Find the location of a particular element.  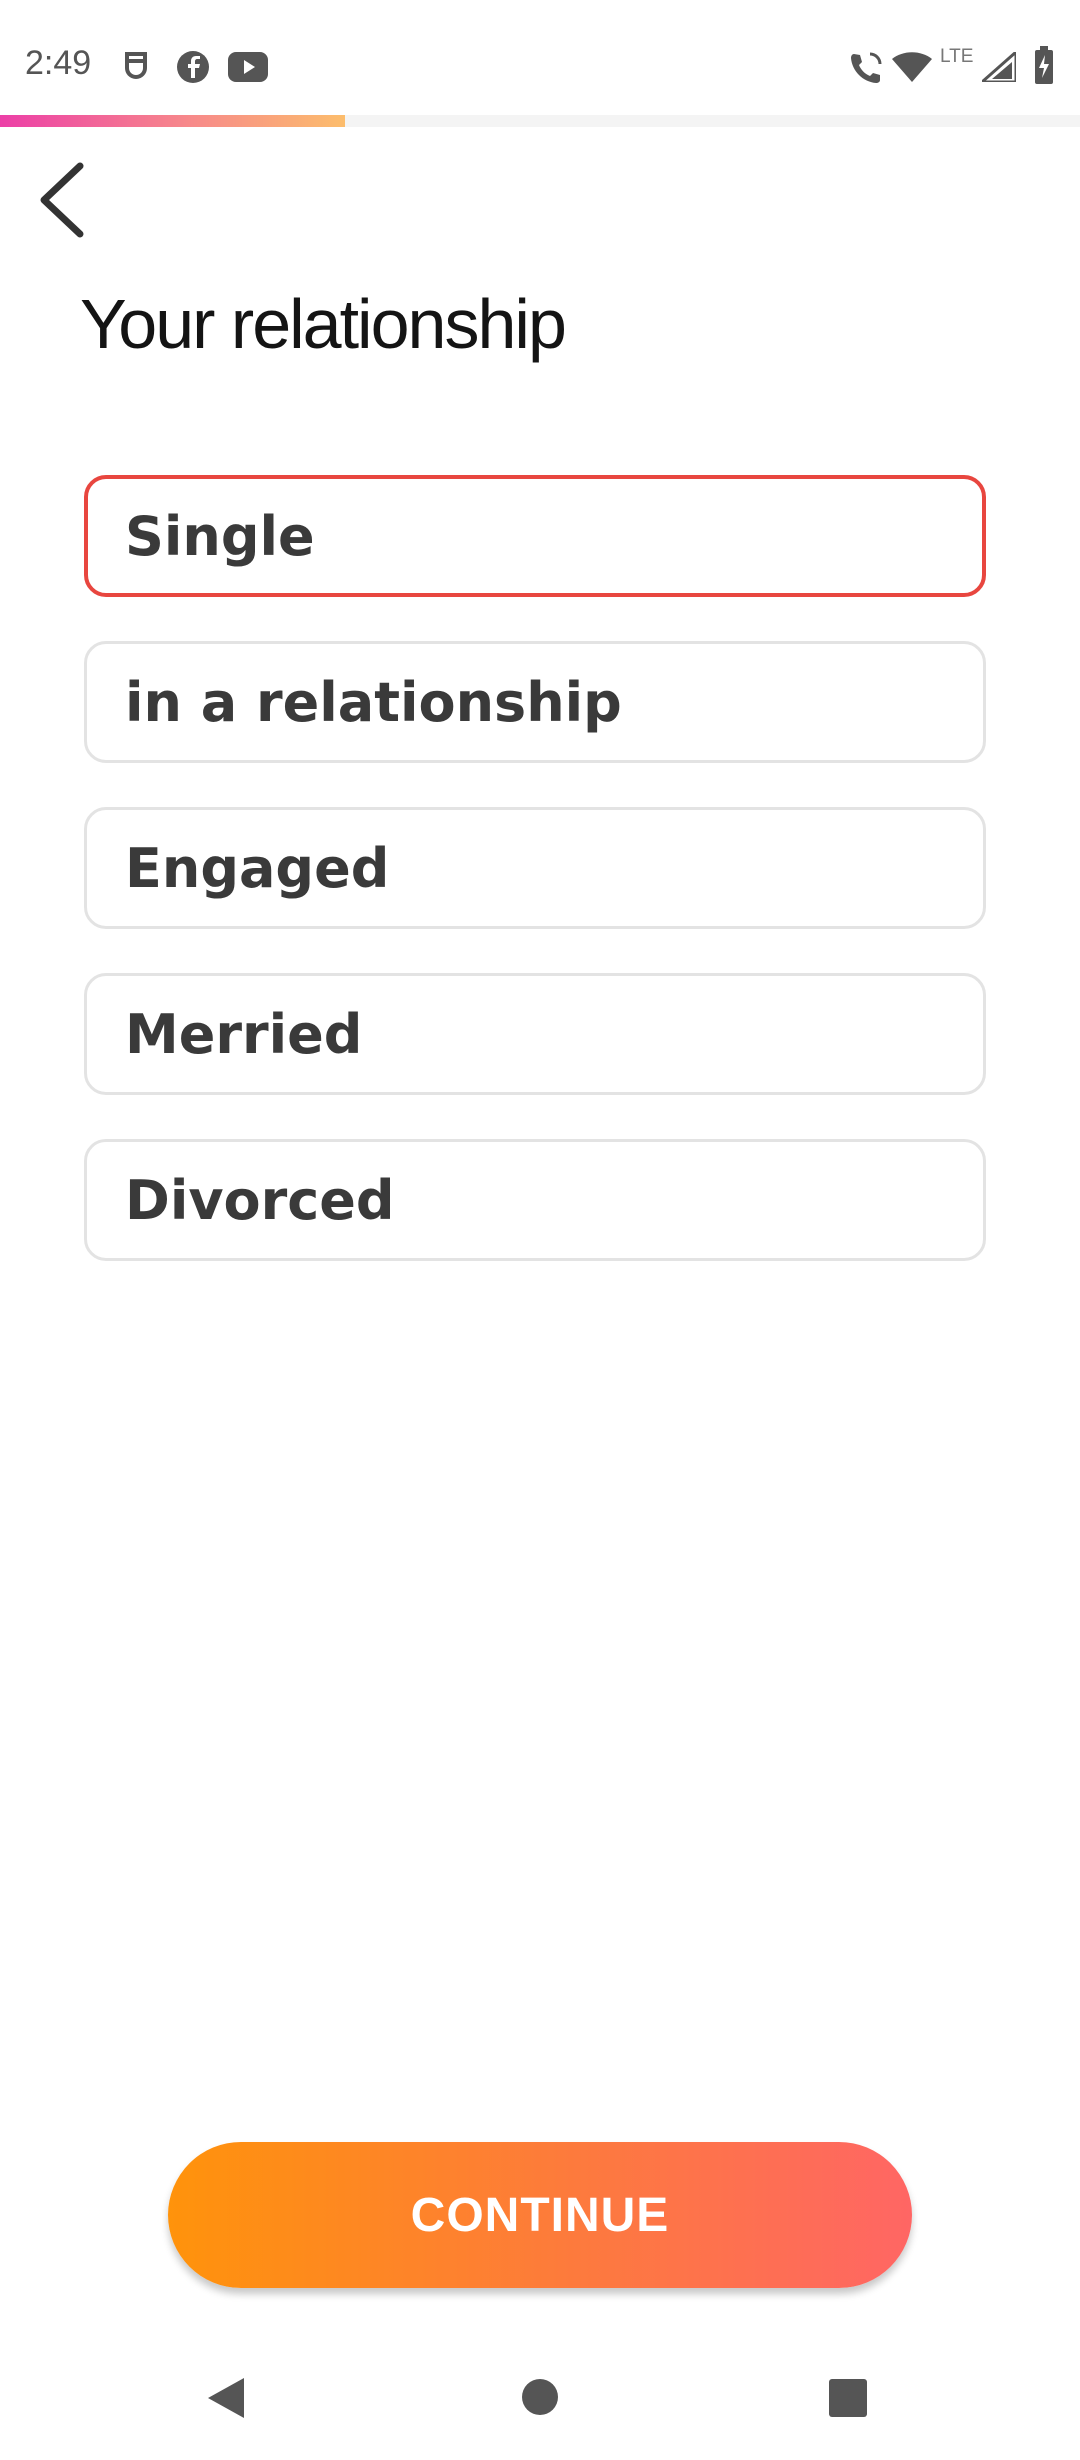

home-circle-icon is located at coordinates (540, 2397).